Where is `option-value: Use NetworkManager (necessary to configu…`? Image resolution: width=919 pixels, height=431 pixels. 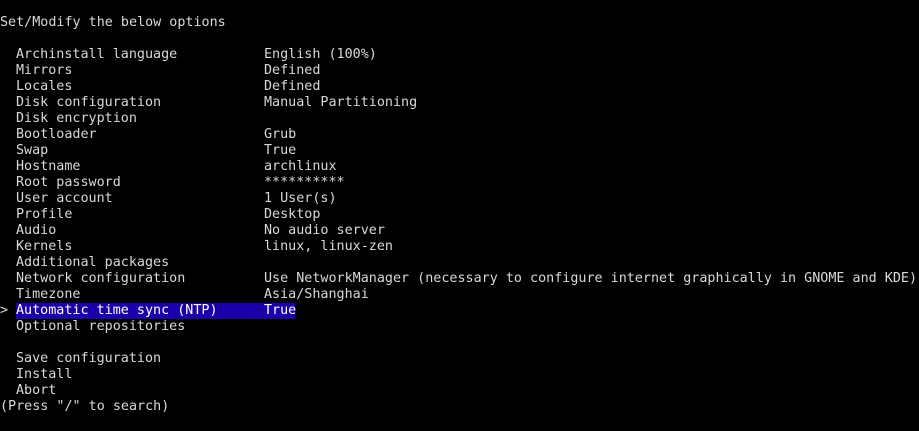 option-value: Use NetworkManager (necessary to configu… is located at coordinates (591, 278).